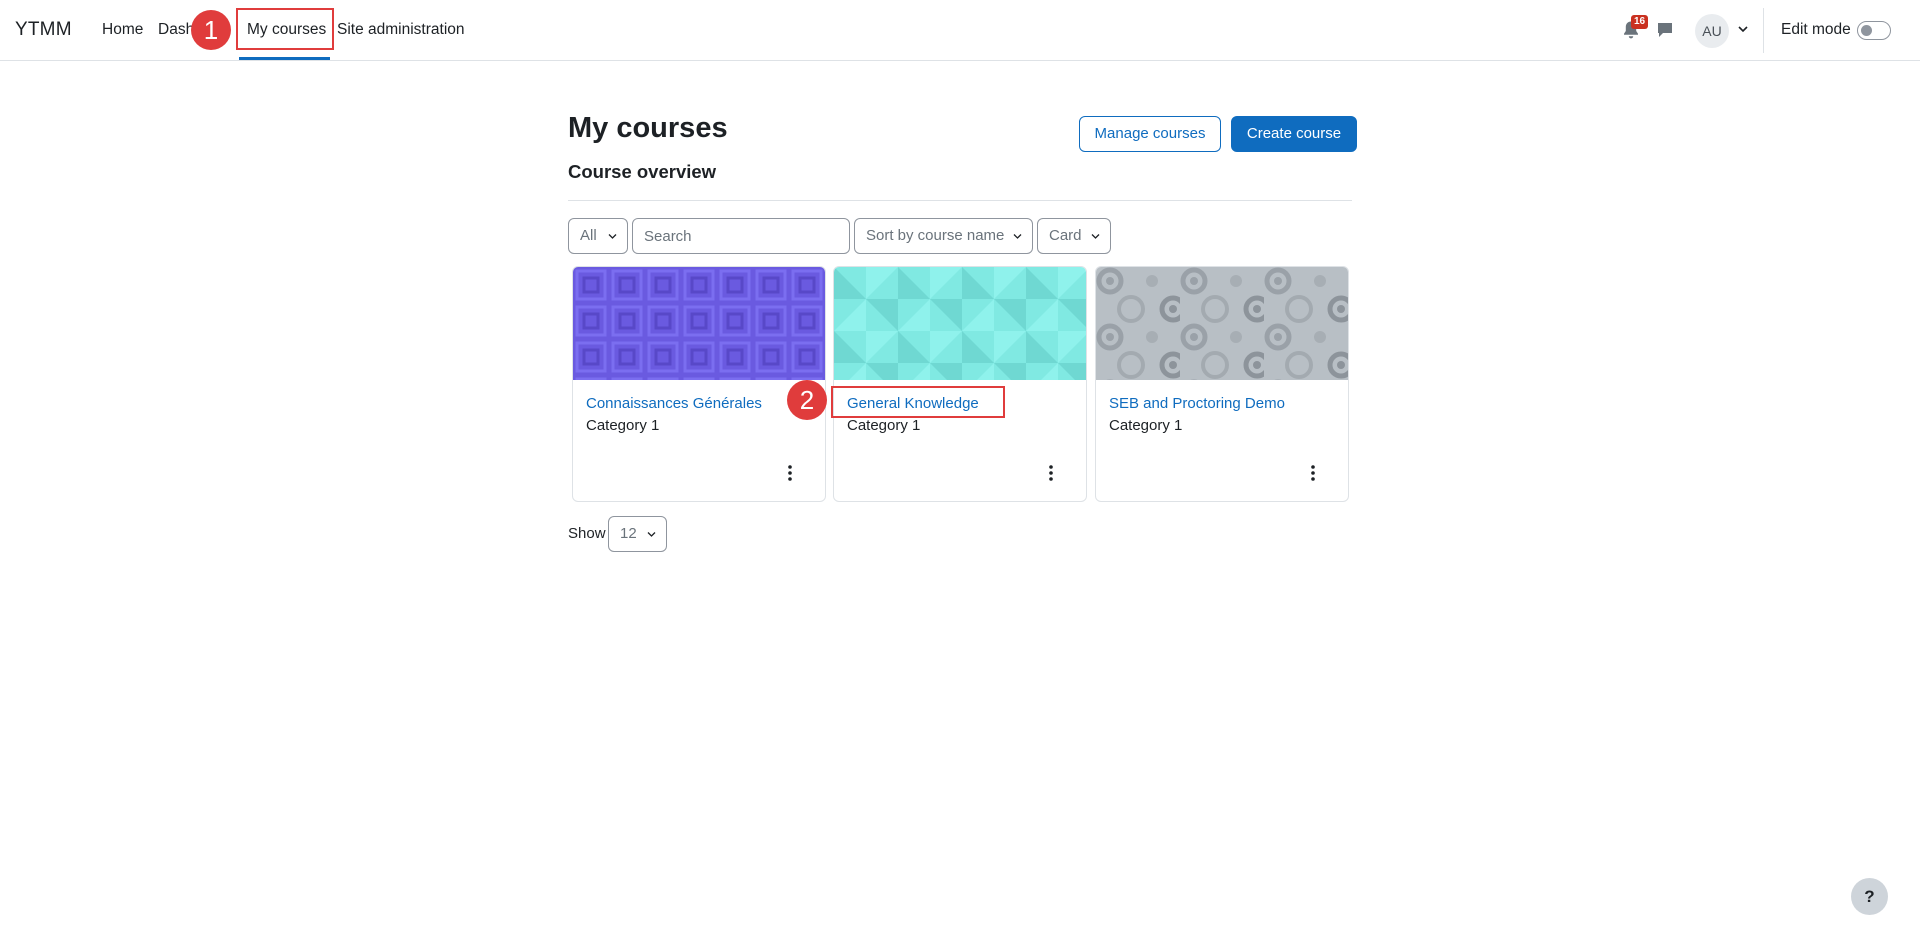  What do you see at coordinates (1150, 134) in the screenshot?
I see `manage-courses-button: Manage courses` at bounding box center [1150, 134].